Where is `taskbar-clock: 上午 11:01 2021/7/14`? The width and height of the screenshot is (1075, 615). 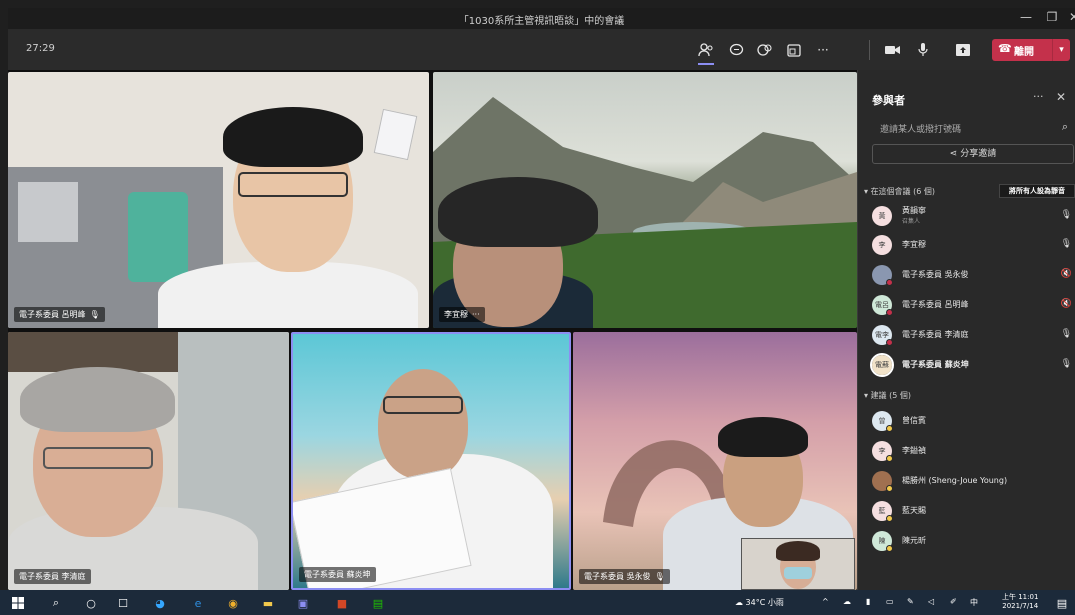 taskbar-clock: 上午 11:01 2021/7/14 is located at coordinates (1020, 602).